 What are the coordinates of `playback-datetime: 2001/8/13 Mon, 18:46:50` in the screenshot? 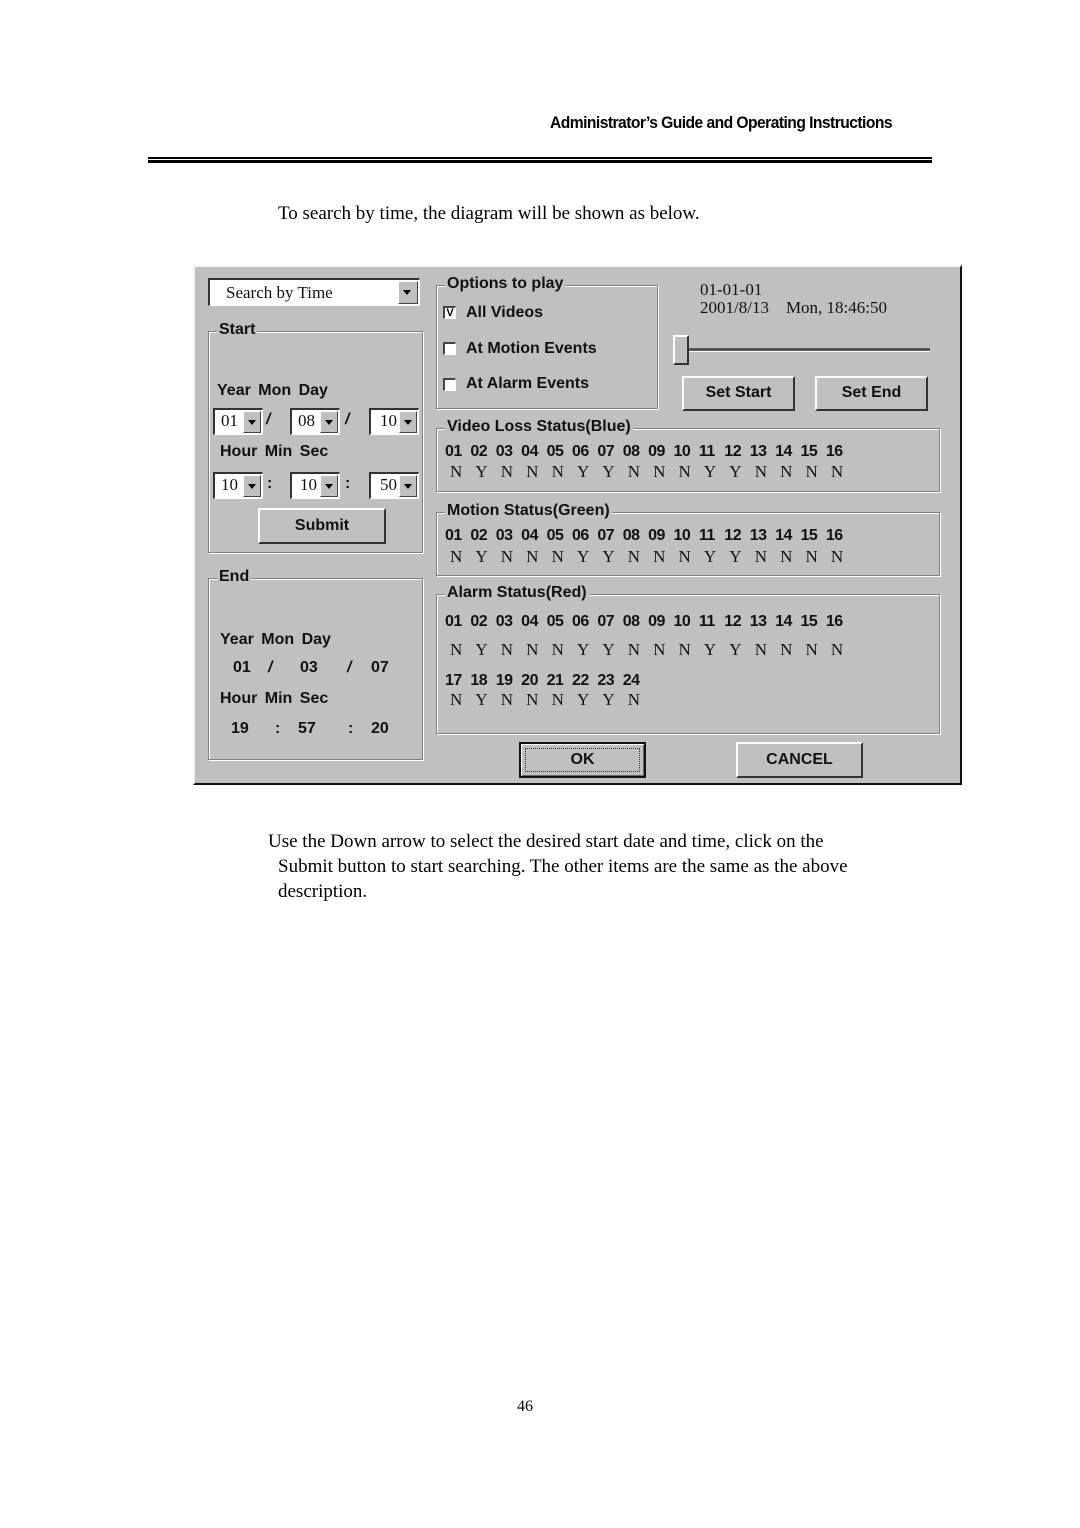 It's located at (794, 307).